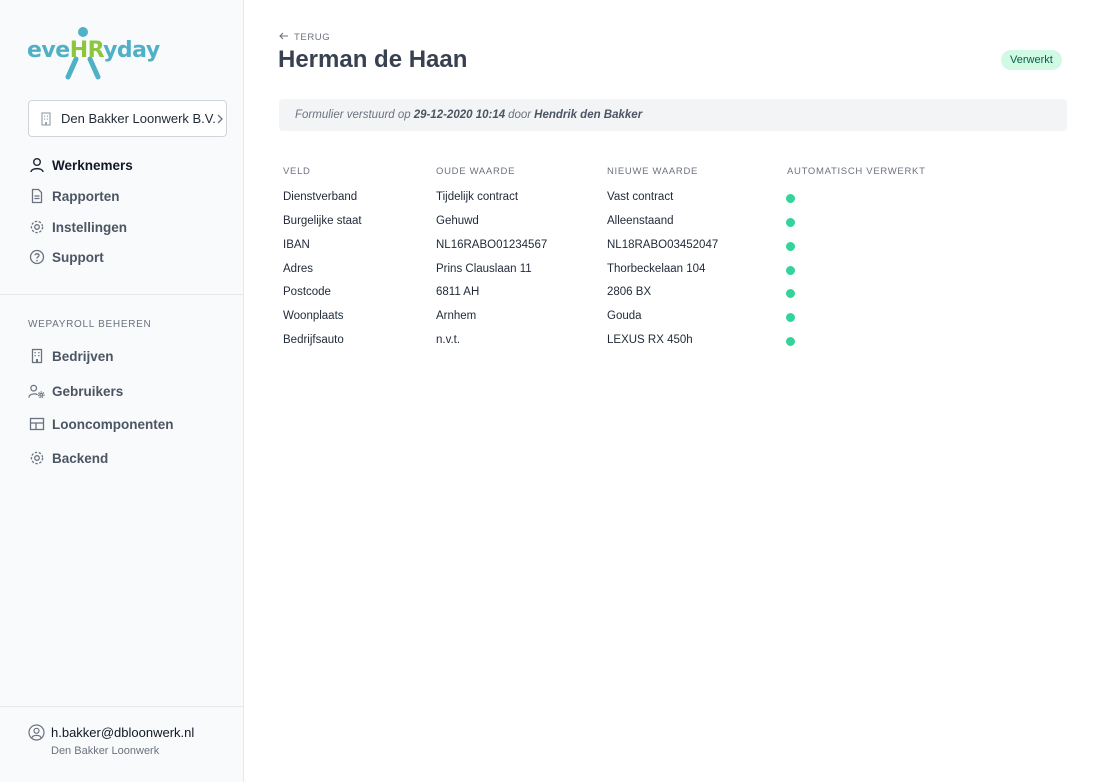  I want to click on table-row: Postcode 6811 AH 2806 BX, so click(613, 296).